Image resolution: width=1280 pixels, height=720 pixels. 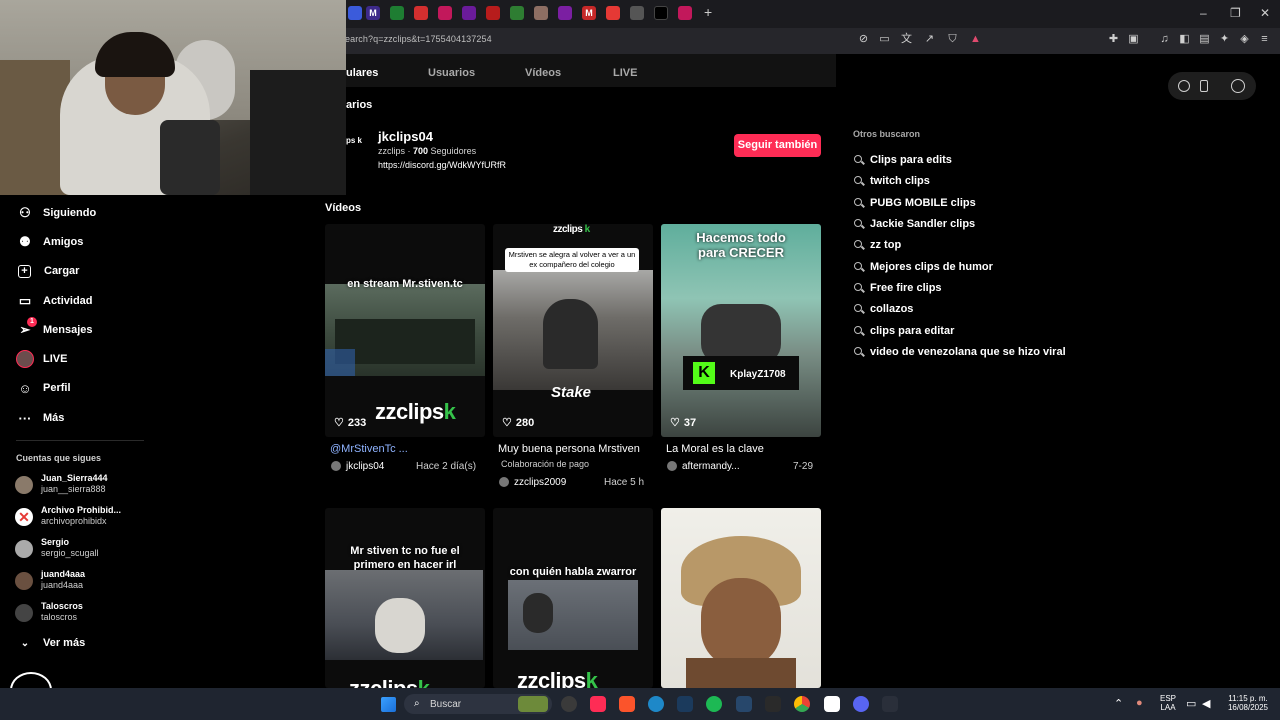 What do you see at coordinates (914, 224) in the screenshot?
I see `suggestion-item: Jackie Sandler clips` at bounding box center [914, 224].